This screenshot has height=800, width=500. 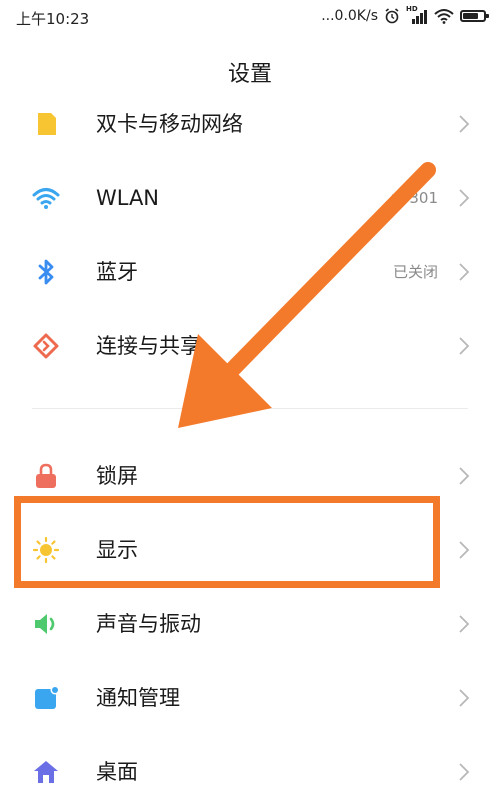 I want to click on row-label: 桌面, so click(x=117, y=772).